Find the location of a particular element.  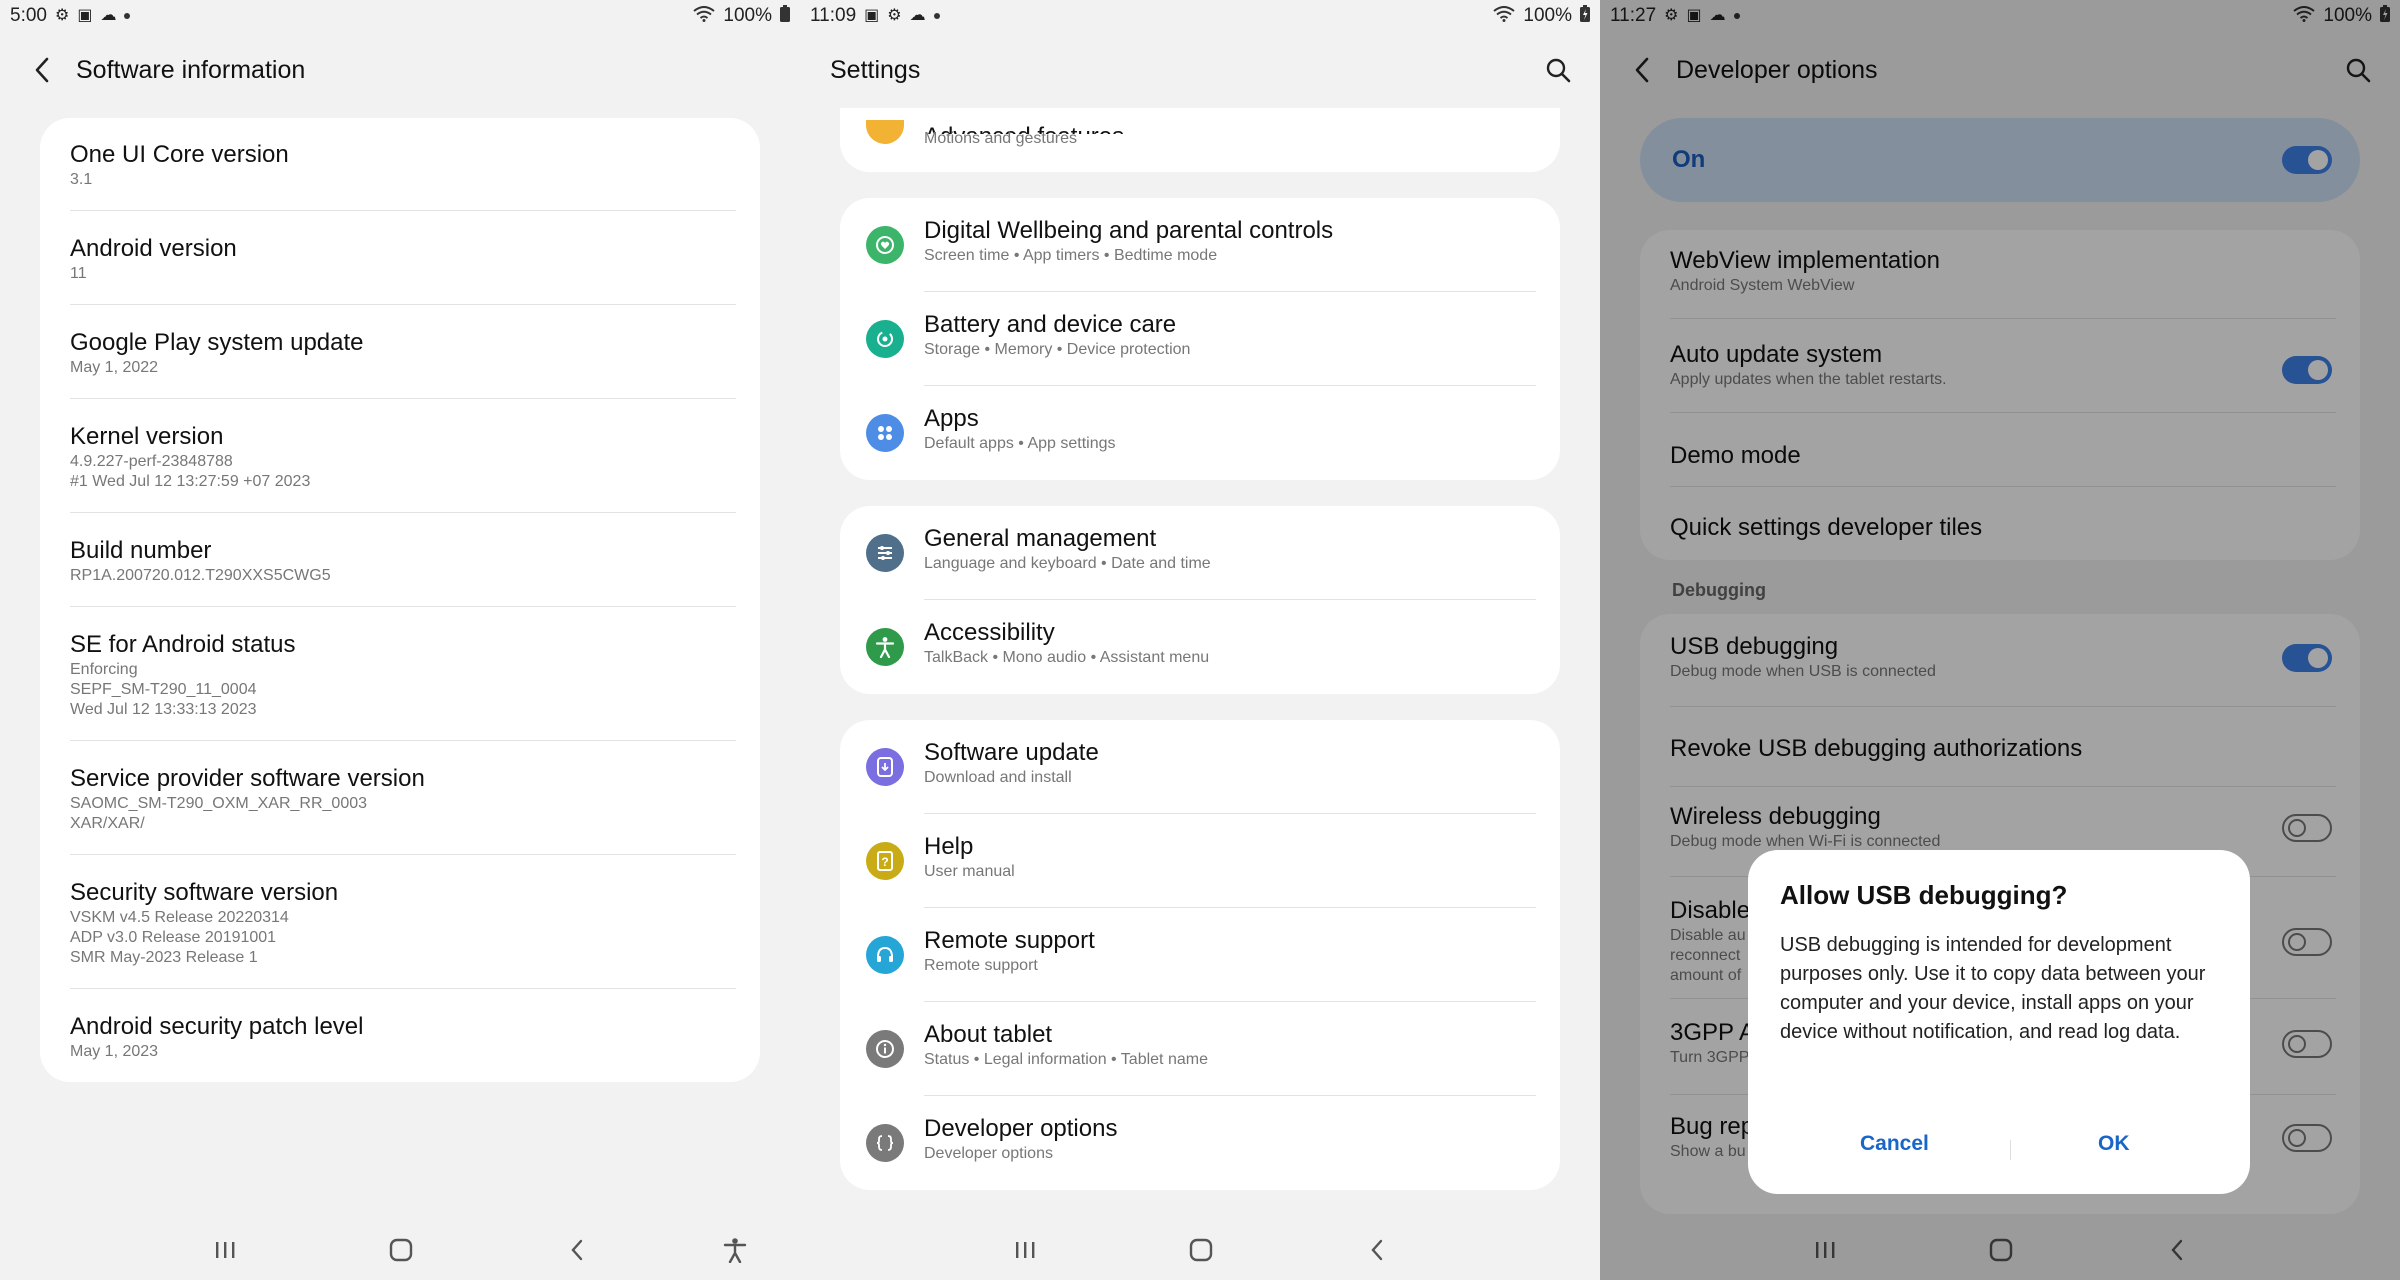

info-row-android-version: Android version 11 is located at coordinates (400, 259).